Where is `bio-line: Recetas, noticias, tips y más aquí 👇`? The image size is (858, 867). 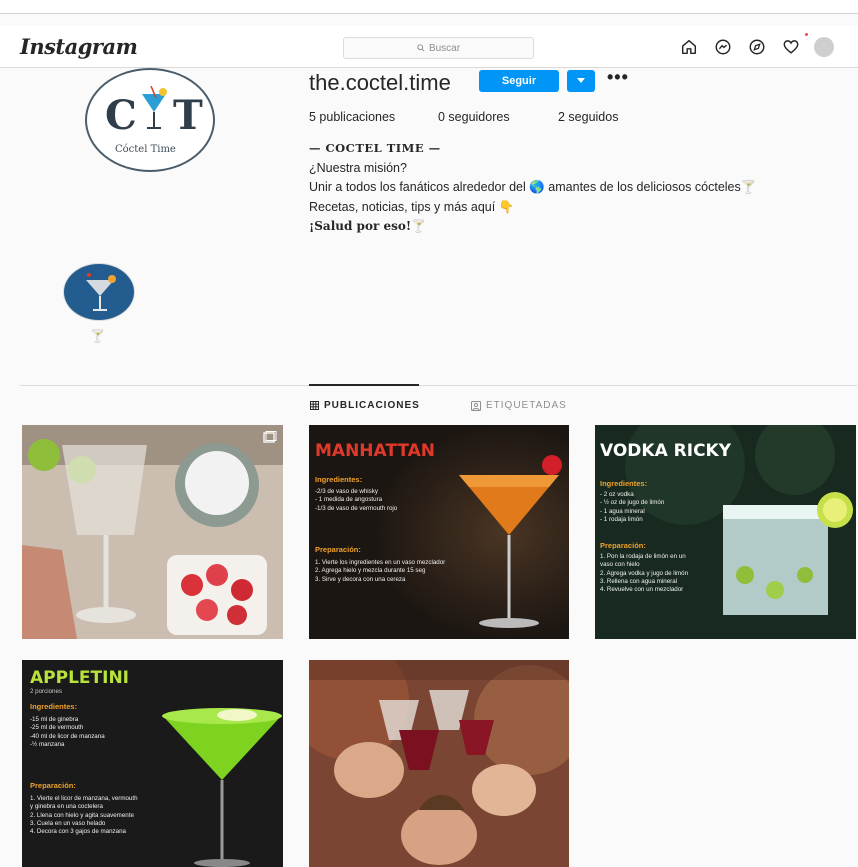 bio-line: Recetas, noticias, tips y más aquí 👇 is located at coordinates (412, 206).